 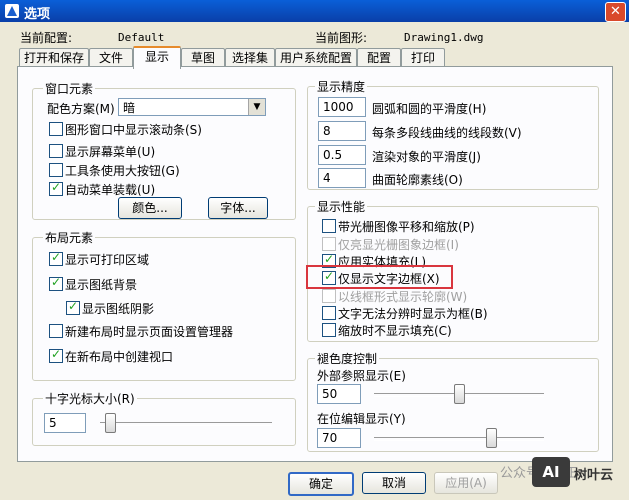 I want to click on arc-smoothness-label: 圆弧和圆的平滑度(H), so click(x=429, y=109).